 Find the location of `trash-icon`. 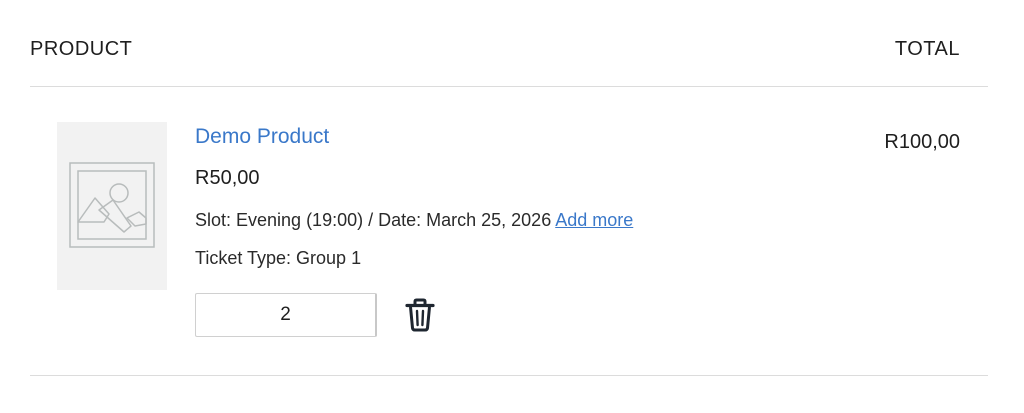

trash-icon is located at coordinates (420, 315).